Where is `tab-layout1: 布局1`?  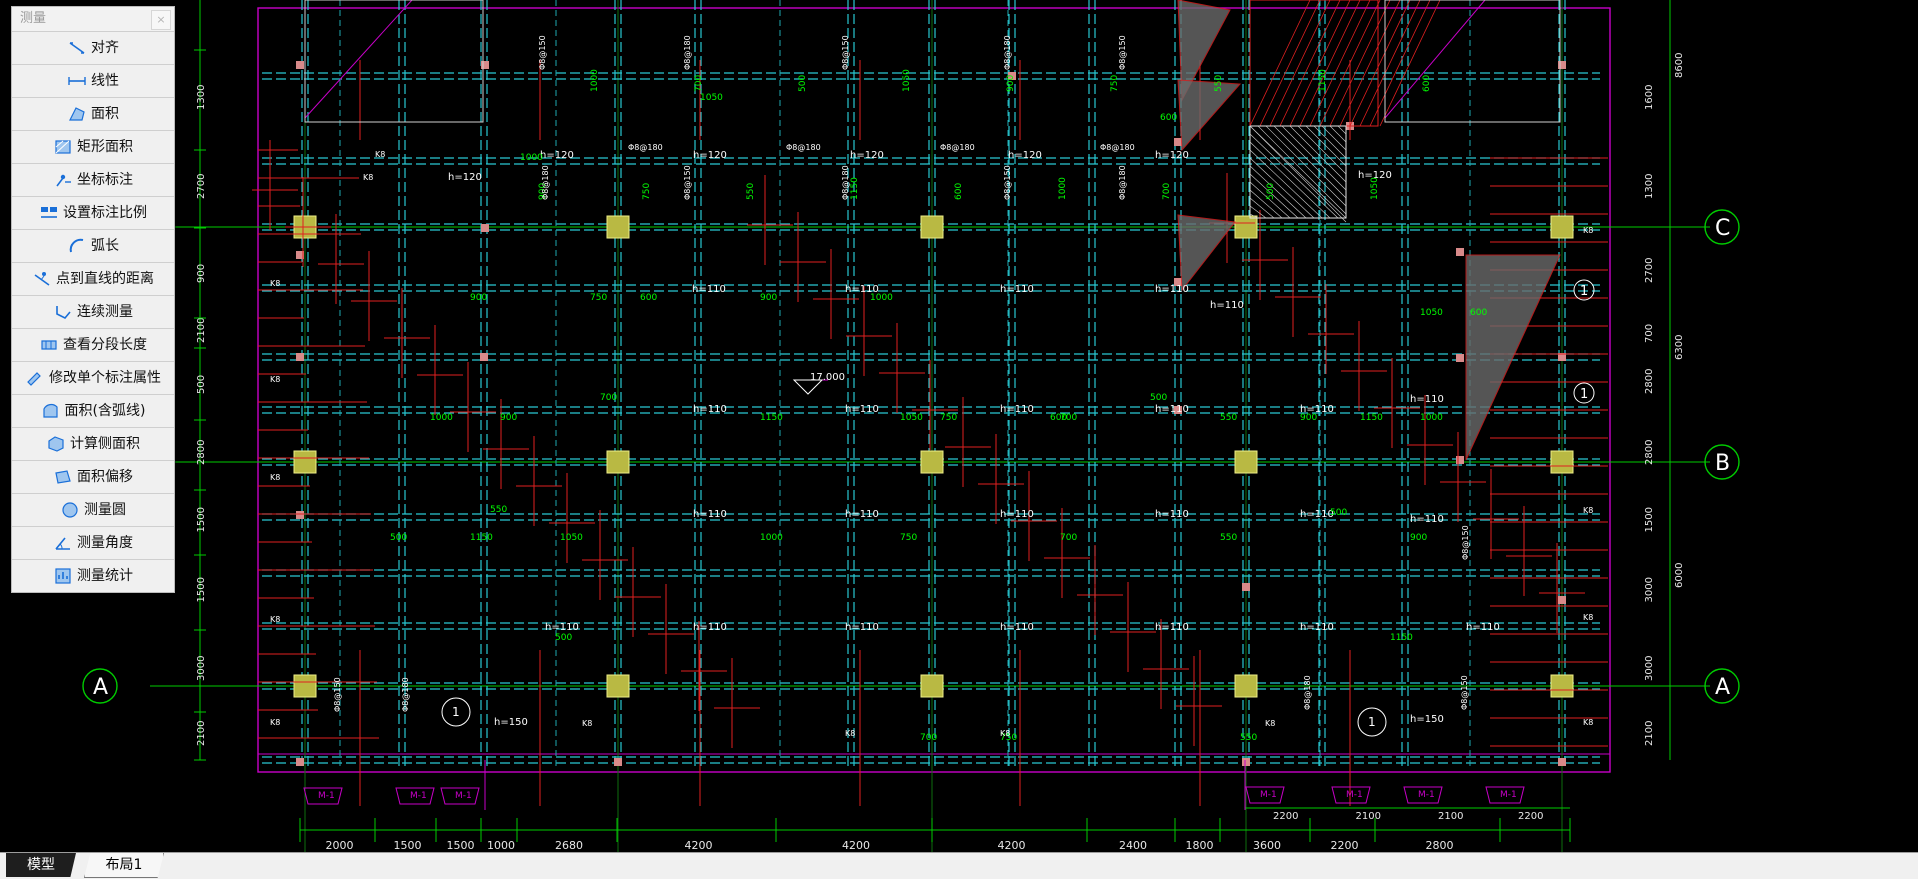
tab-layout1: 布局1 is located at coordinates (124, 865).